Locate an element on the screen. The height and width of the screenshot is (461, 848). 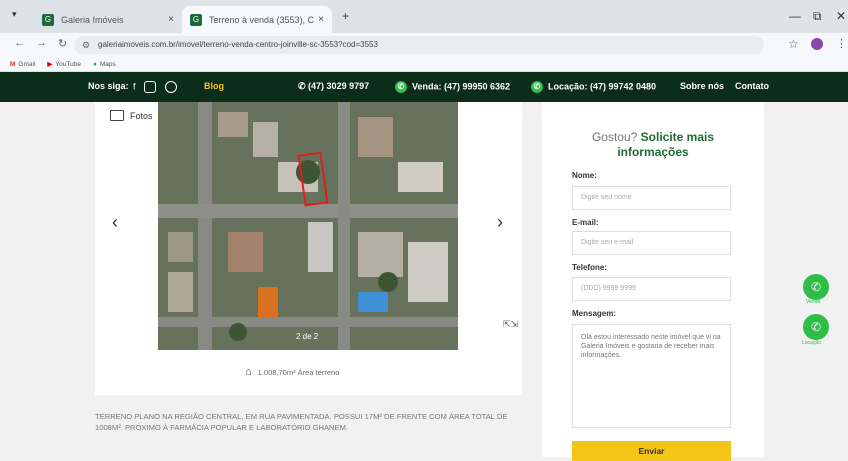
next-photo-button: › is located at coordinates (500, 222).